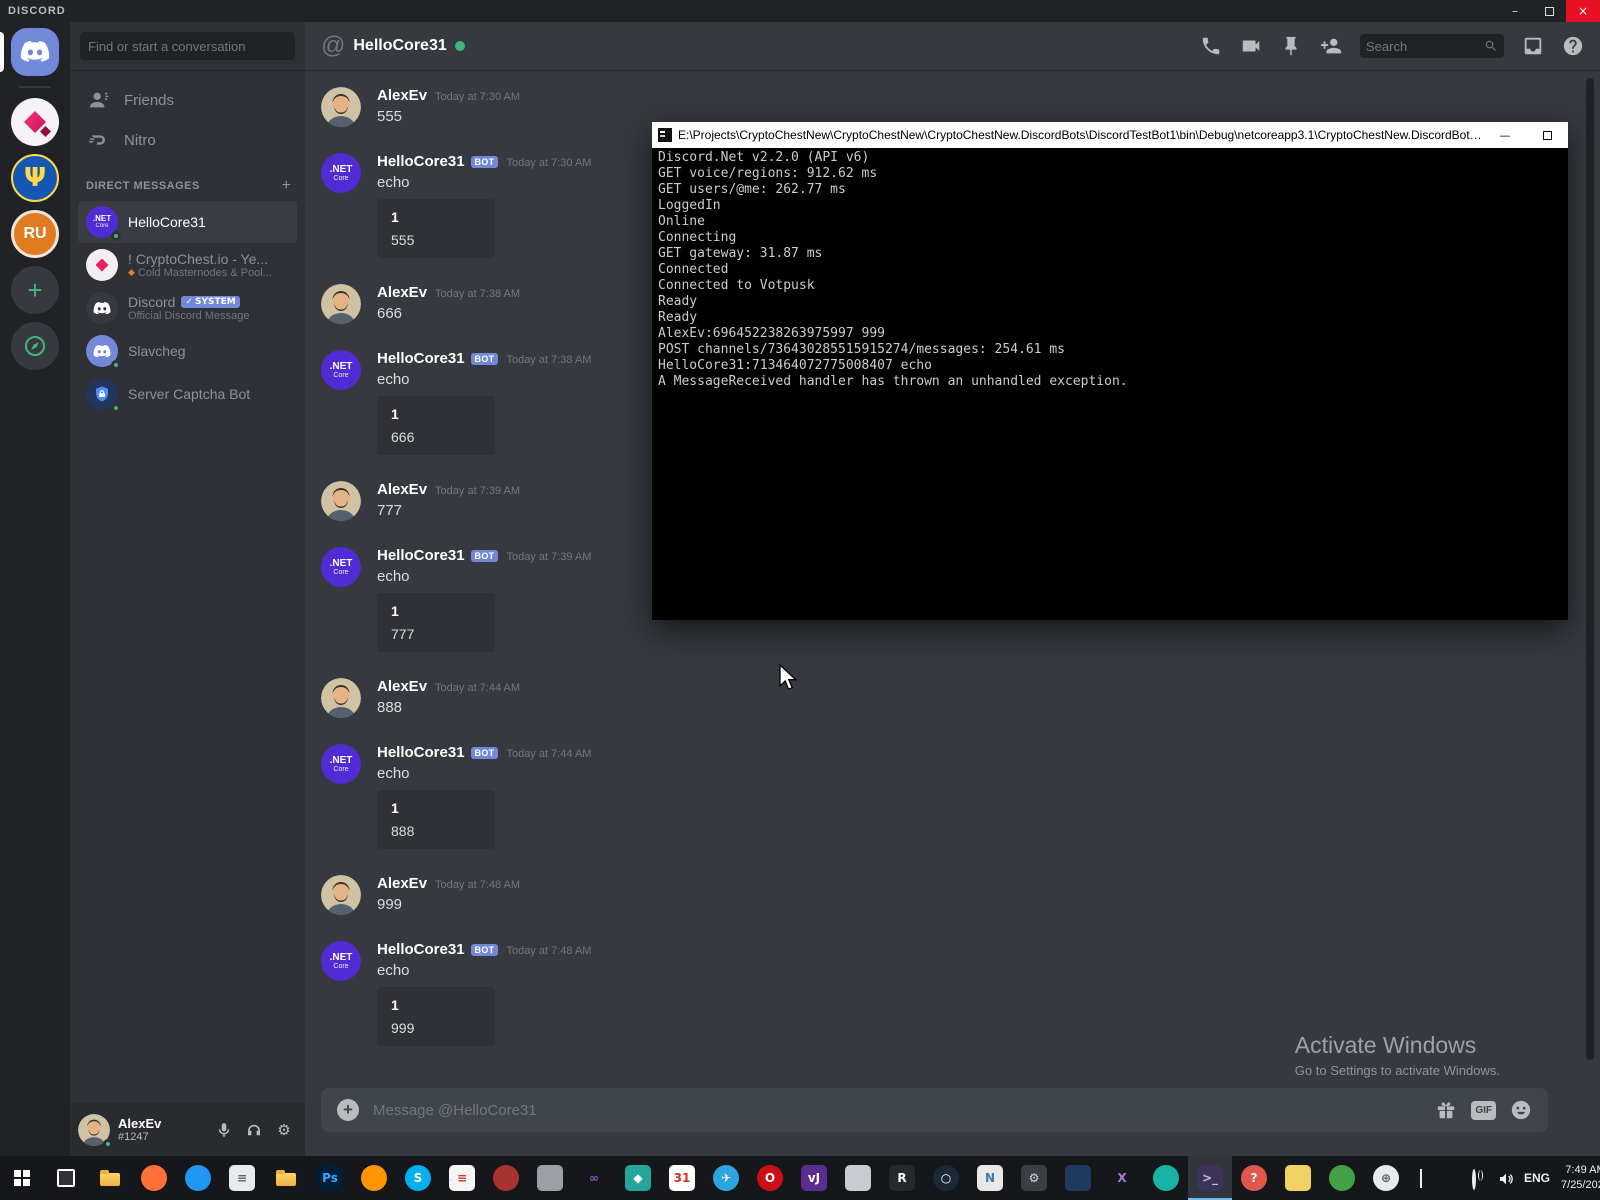 The width and height of the screenshot is (1600, 1200). Describe the element at coordinates (1122, 1178) in the screenshot. I see `taskbar-app-icon: X` at that location.